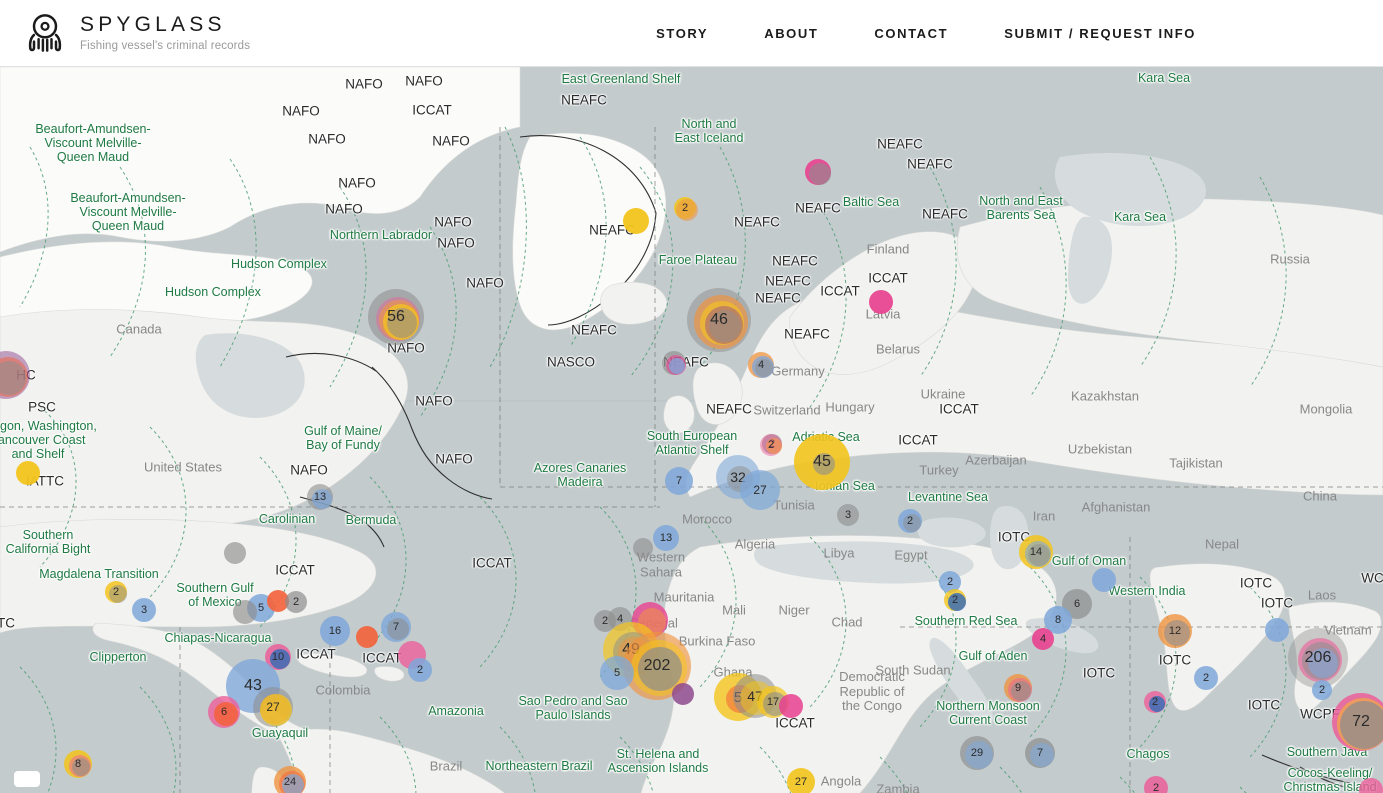 The image size is (1383, 793). What do you see at coordinates (165, 45) in the screenshot?
I see `brand-tagline: Fishing vessel's criminal records` at bounding box center [165, 45].